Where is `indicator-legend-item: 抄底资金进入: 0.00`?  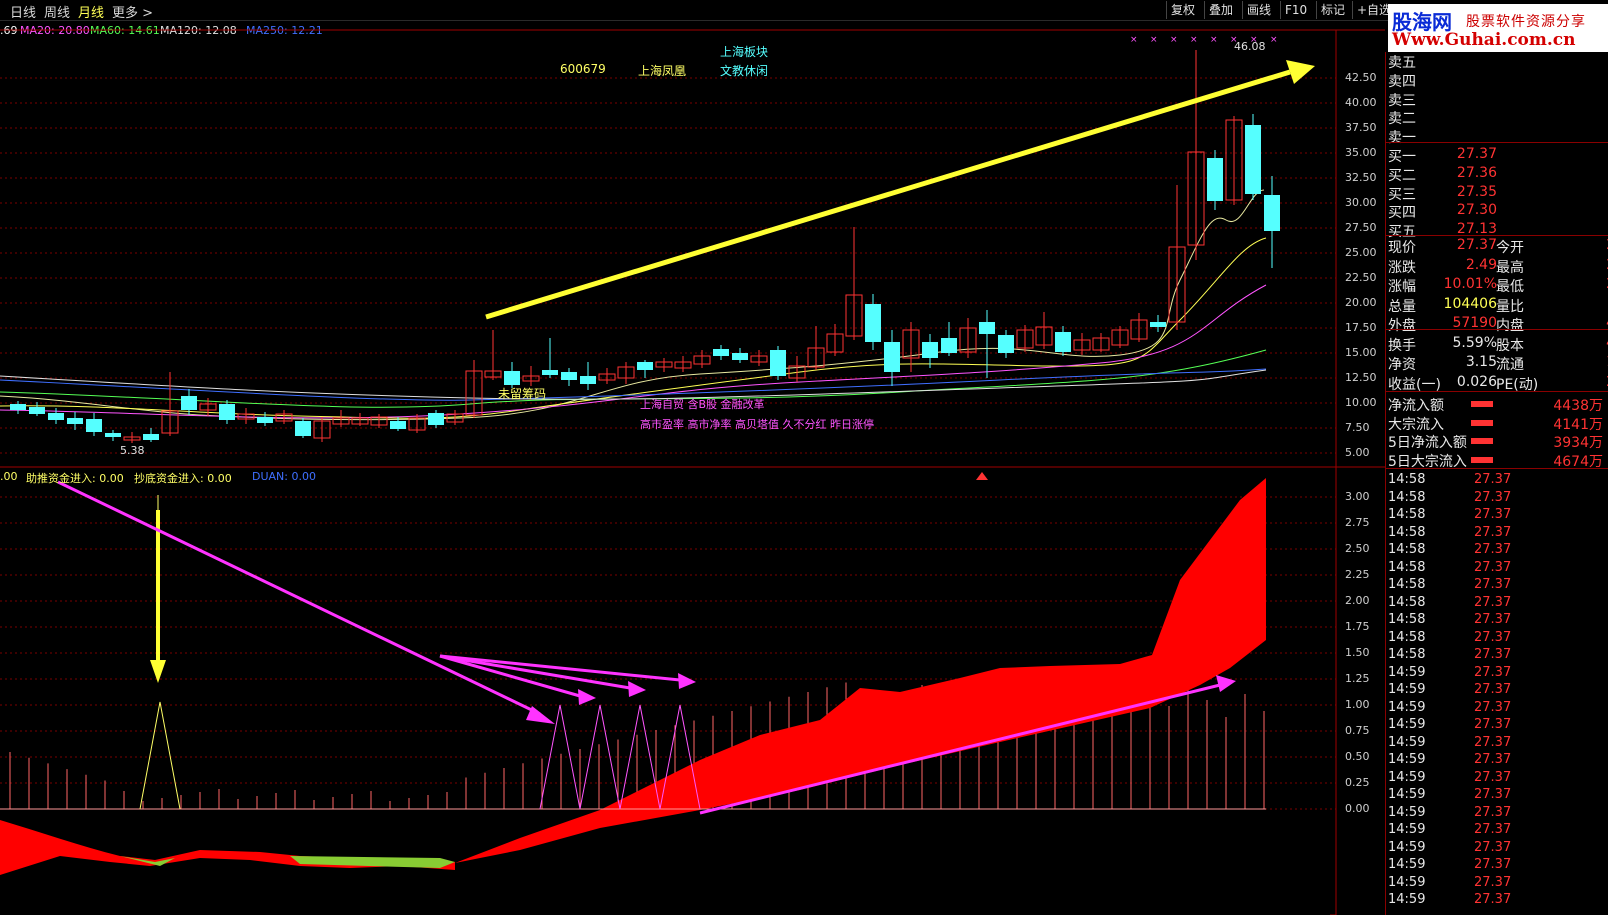
indicator-legend-item: 抄底资金进入: 0.00 is located at coordinates (183, 478).